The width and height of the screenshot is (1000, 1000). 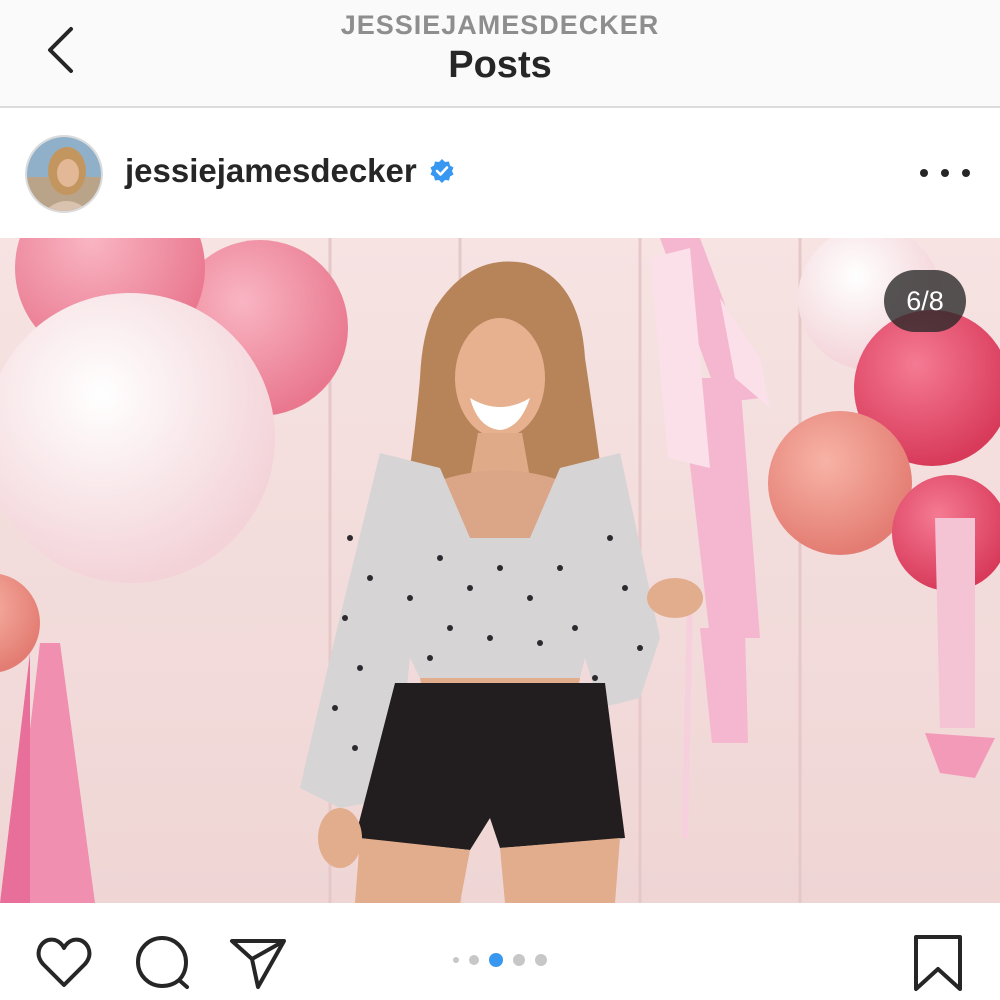 What do you see at coordinates (500, 951) in the screenshot?
I see `post-action-bar` at bounding box center [500, 951].